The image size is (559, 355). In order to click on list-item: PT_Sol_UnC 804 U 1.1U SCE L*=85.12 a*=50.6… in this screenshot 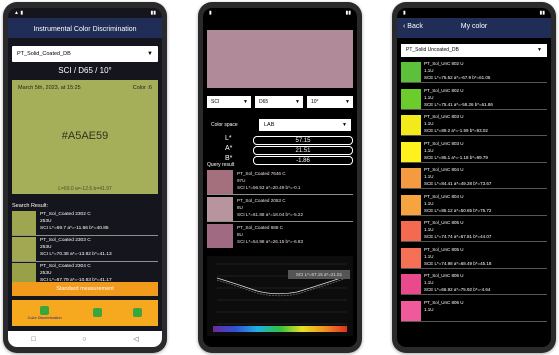, I will do `click(474, 204)`.